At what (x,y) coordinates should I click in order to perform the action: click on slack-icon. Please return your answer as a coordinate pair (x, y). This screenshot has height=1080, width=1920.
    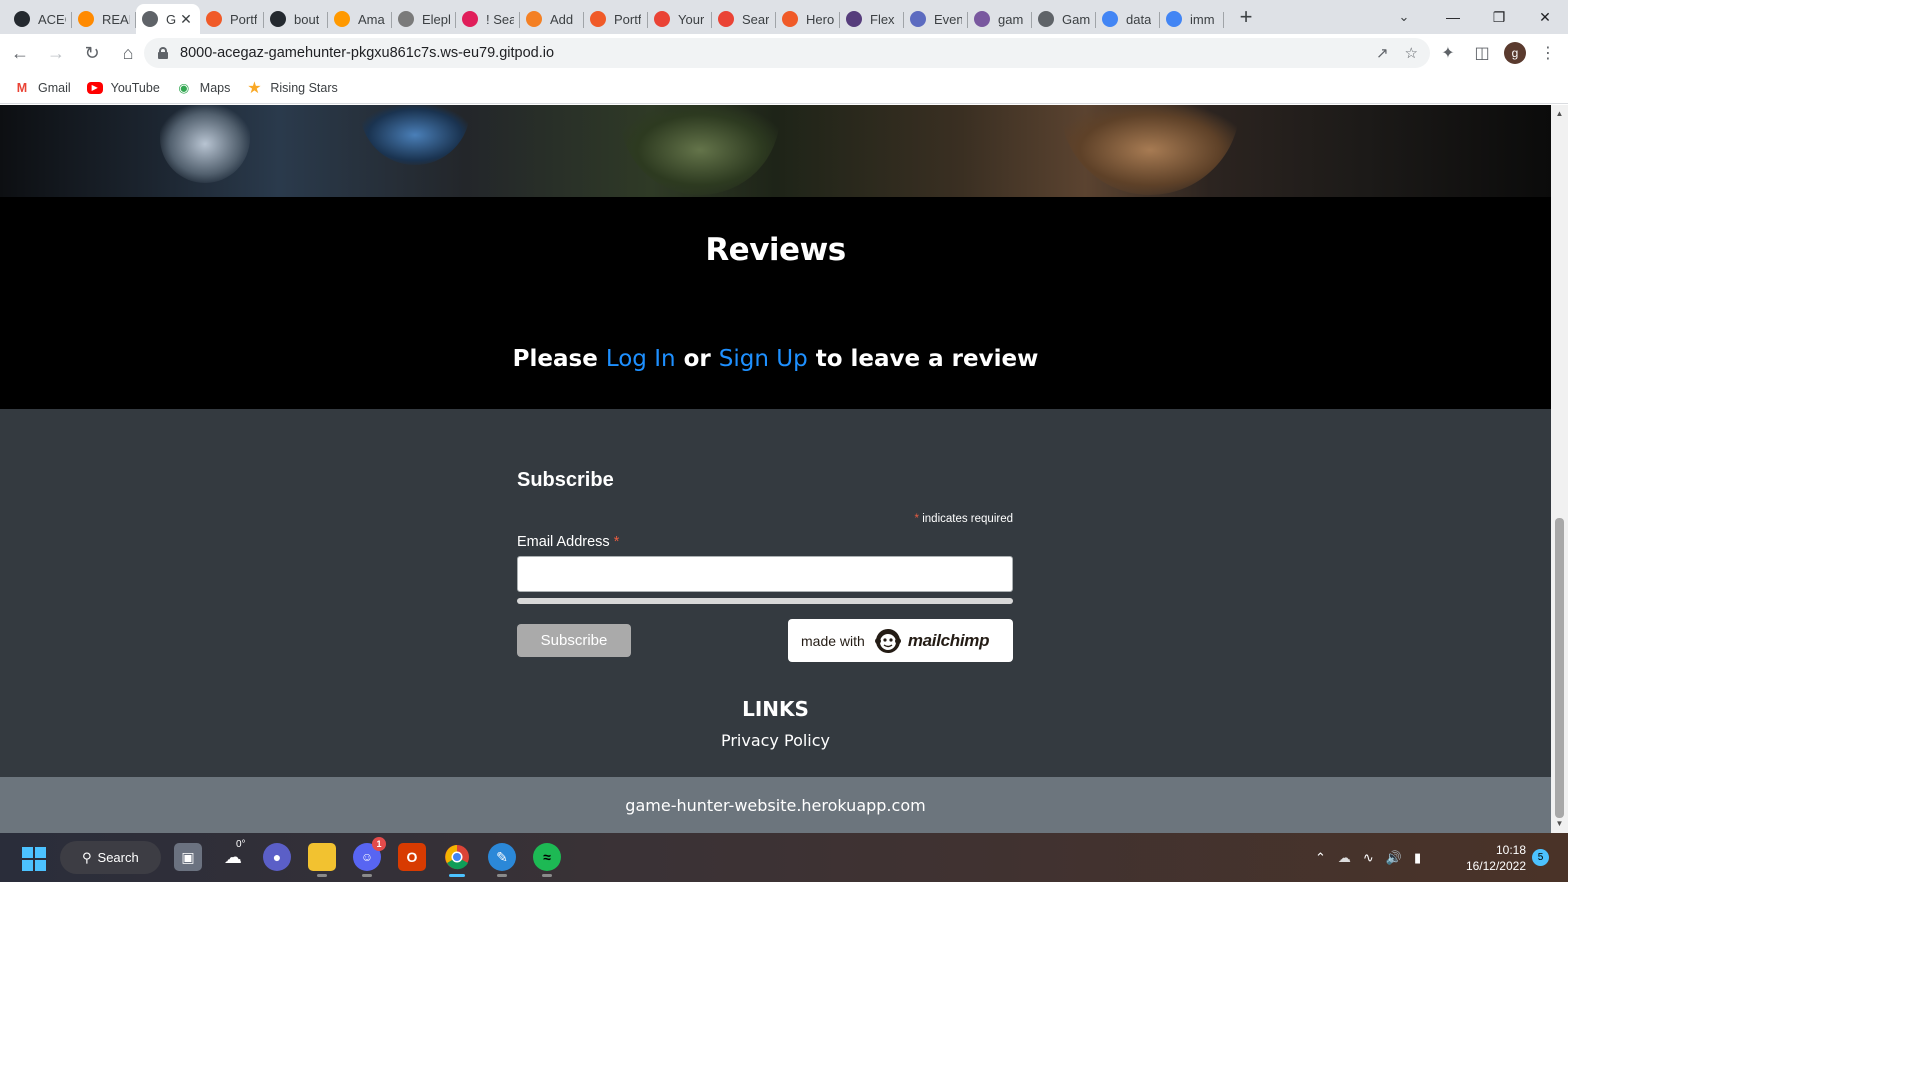
    Looking at the image, I should click on (470, 19).